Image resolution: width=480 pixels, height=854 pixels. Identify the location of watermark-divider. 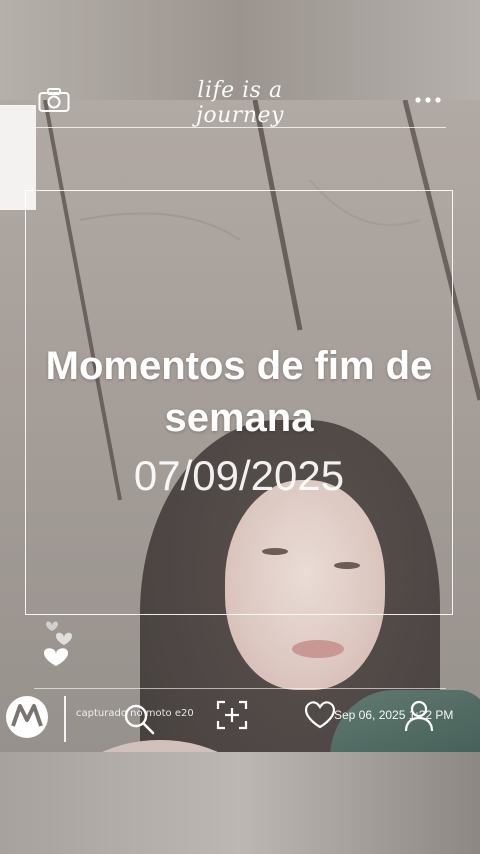
(65, 719).